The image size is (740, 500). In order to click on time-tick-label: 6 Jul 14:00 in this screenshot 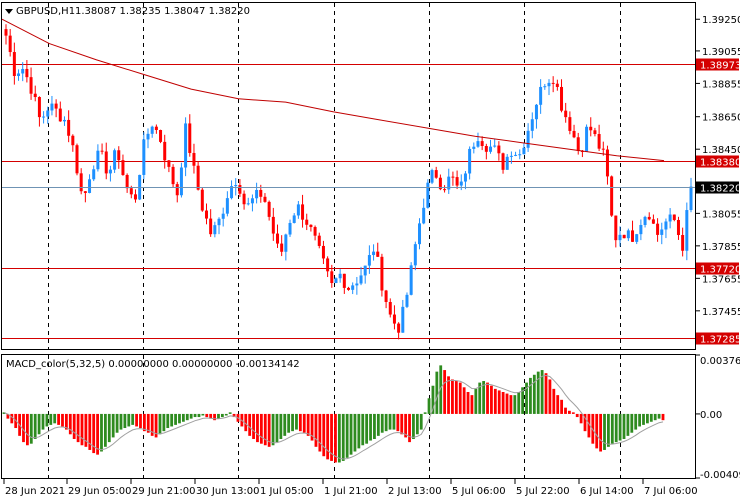, I will do `click(607, 491)`.